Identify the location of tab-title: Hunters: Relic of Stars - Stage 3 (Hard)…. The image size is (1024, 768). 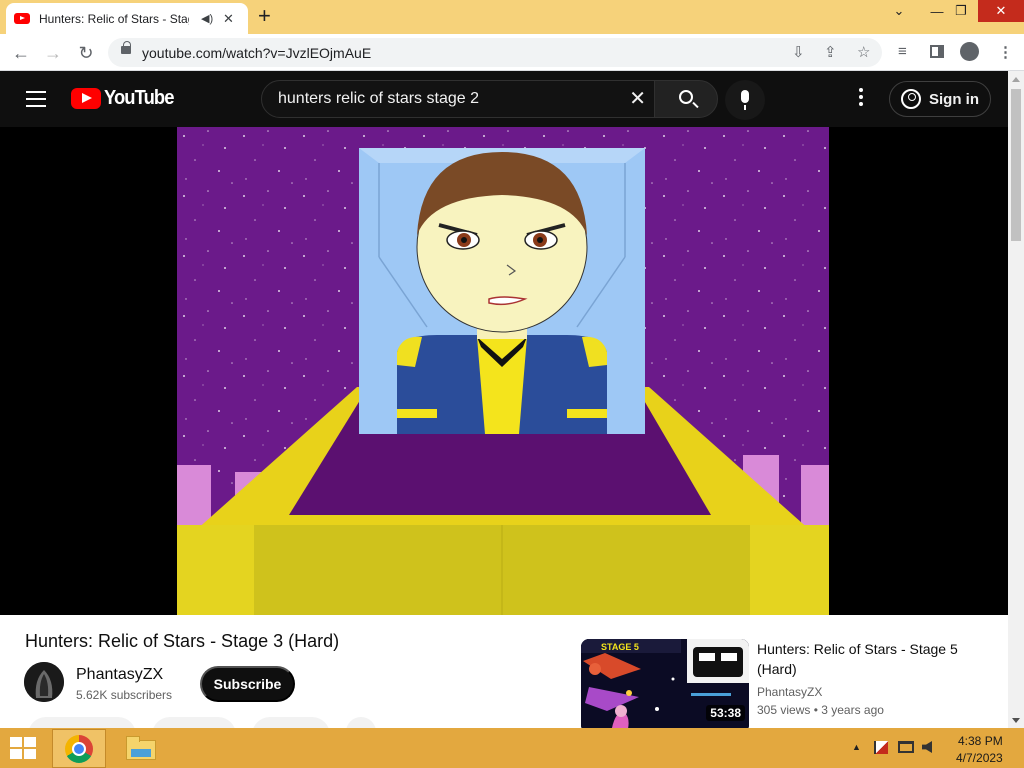
(114, 18).